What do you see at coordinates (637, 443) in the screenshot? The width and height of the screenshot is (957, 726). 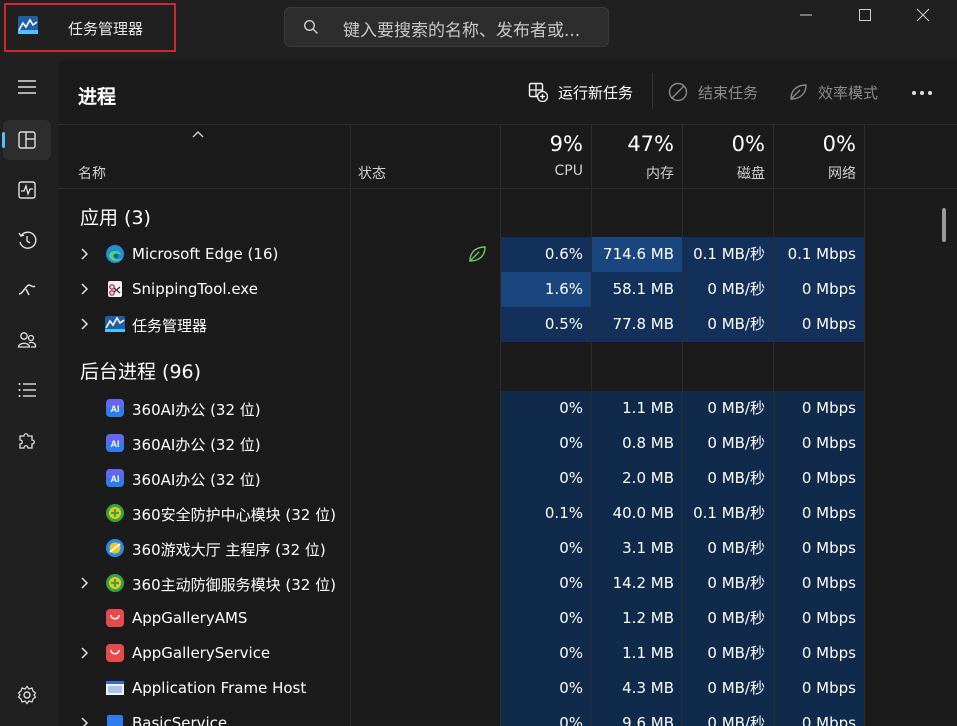 I see `memory-cell: 0.8 MB` at bounding box center [637, 443].